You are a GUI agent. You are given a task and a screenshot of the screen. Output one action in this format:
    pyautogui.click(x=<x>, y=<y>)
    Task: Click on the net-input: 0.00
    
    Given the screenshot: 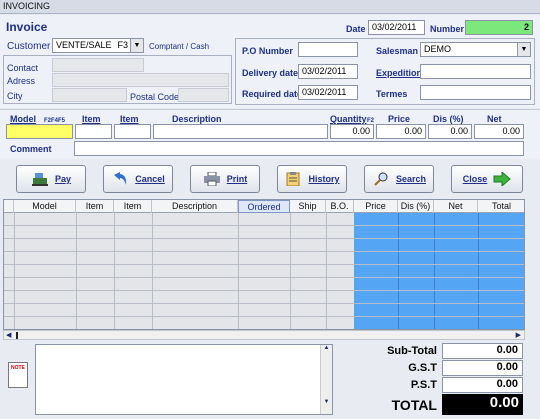 What is the action you would take?
    pyautogui.click(x=499, y=131)
    